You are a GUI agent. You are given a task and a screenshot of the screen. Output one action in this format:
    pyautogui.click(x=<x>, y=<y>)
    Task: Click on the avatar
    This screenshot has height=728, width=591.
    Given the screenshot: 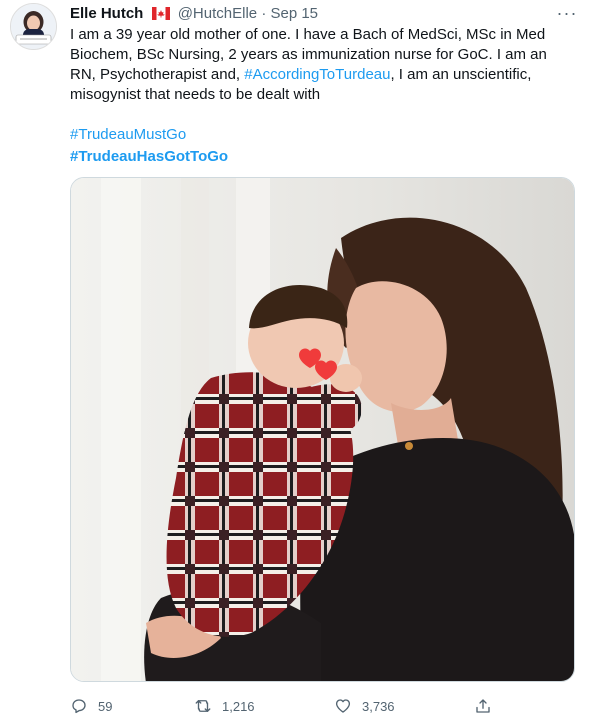 What is the action you would take?
    pyautogui.click(x=33, y=26)
    